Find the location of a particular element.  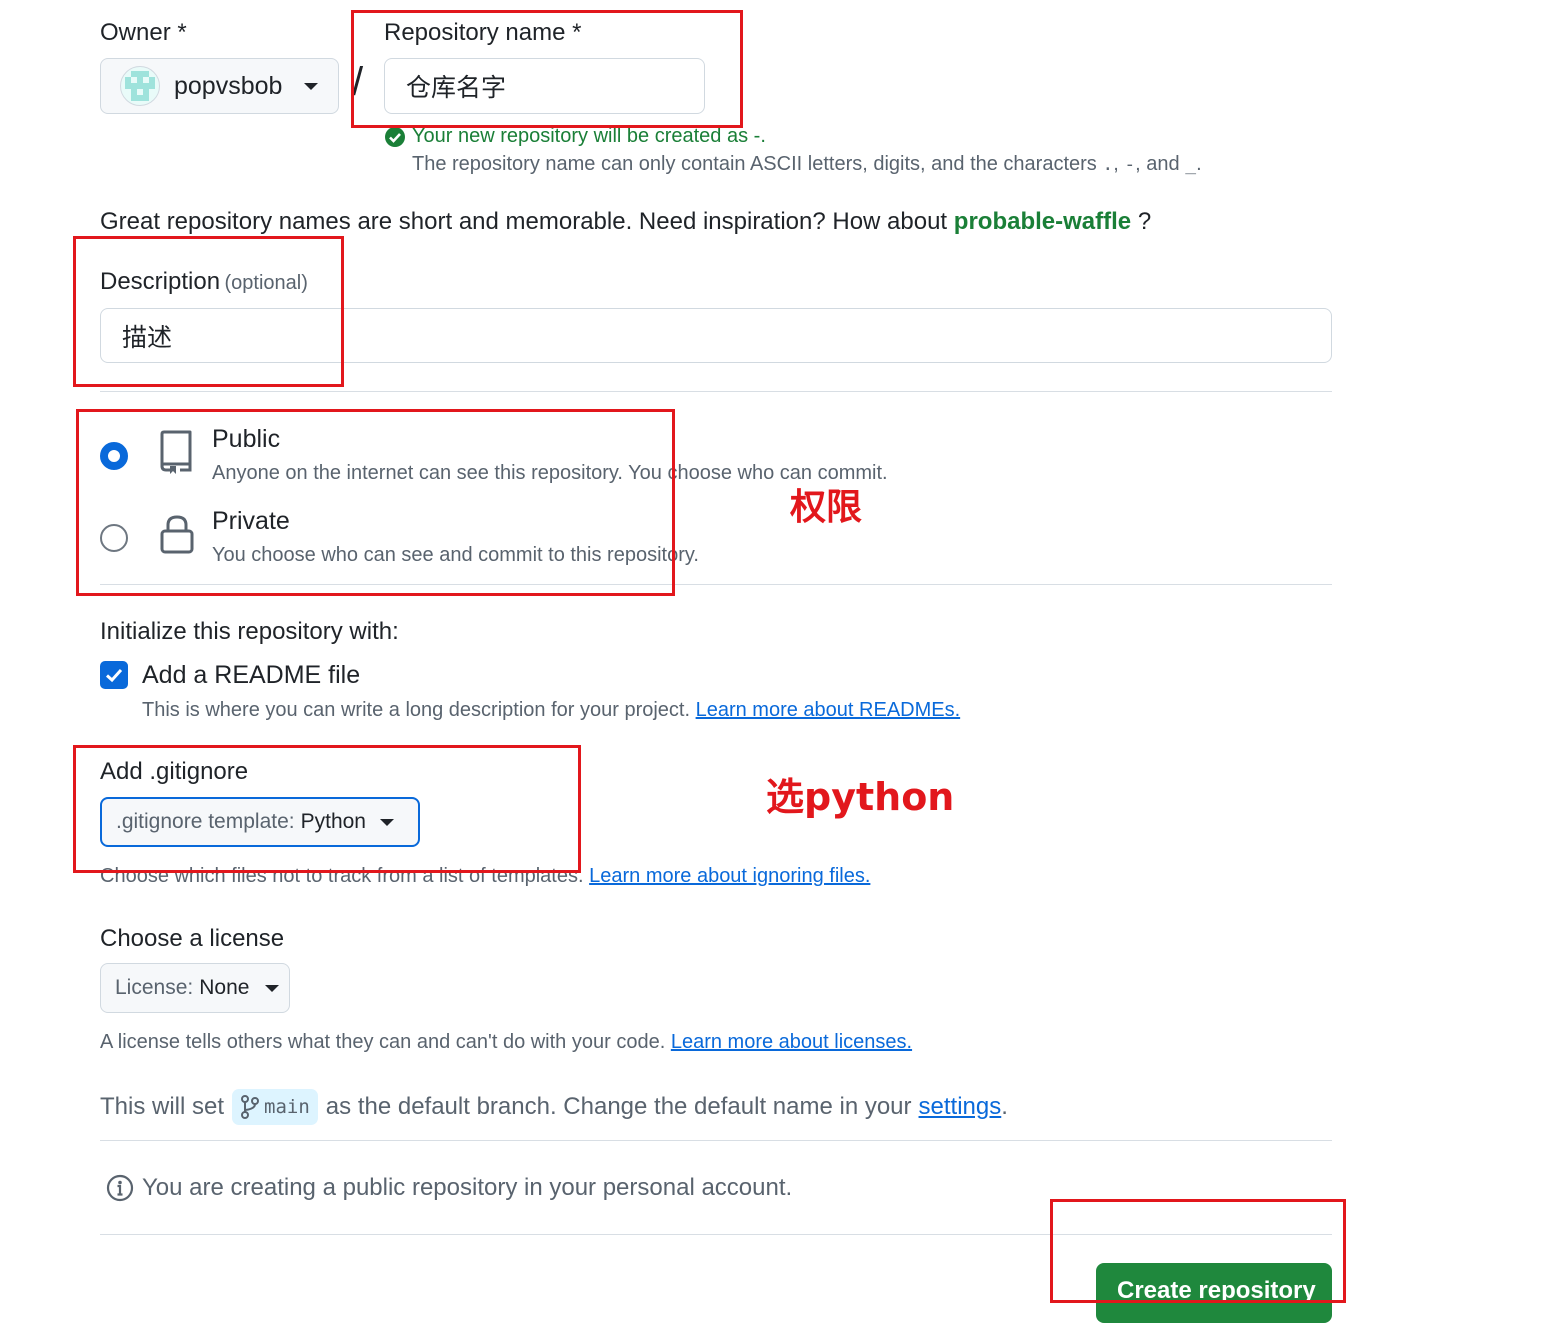

check-circle-icon is located at coordinates (395, 136).